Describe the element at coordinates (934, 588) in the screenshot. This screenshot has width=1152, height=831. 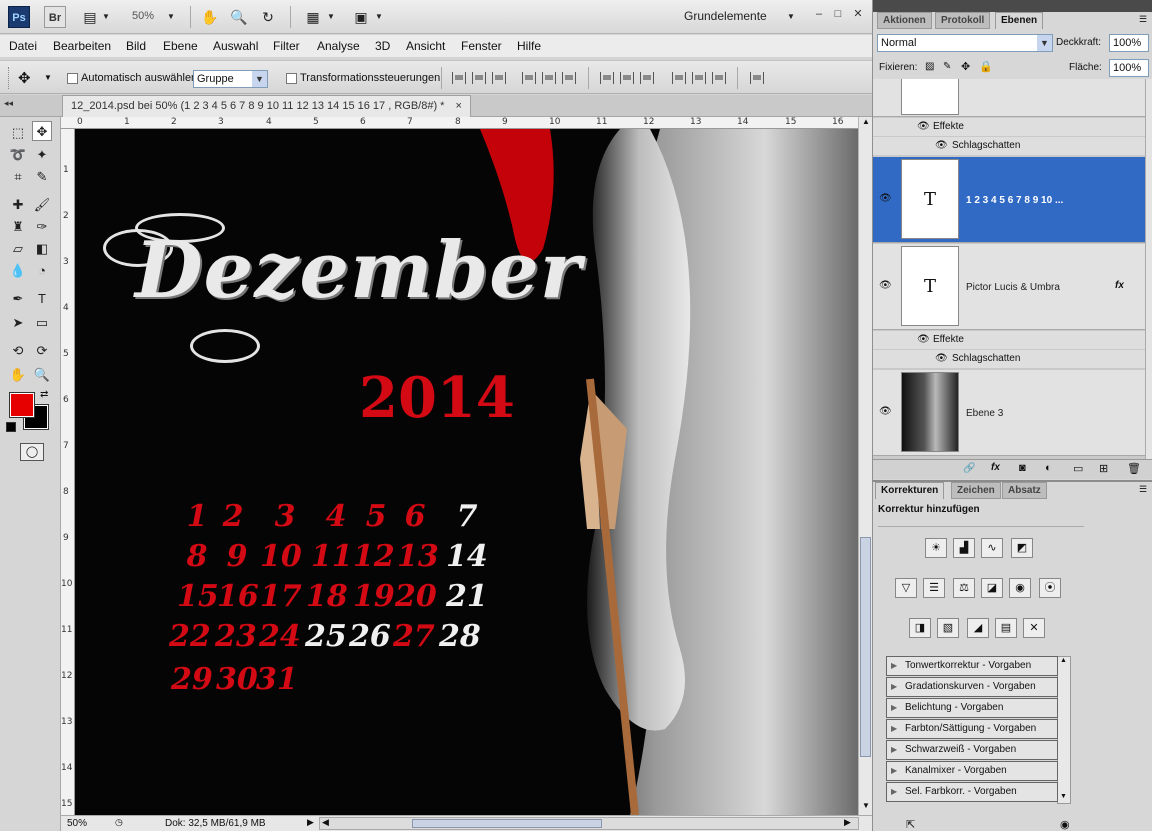
I see `hue-saturation-icon: ☰` at that location.